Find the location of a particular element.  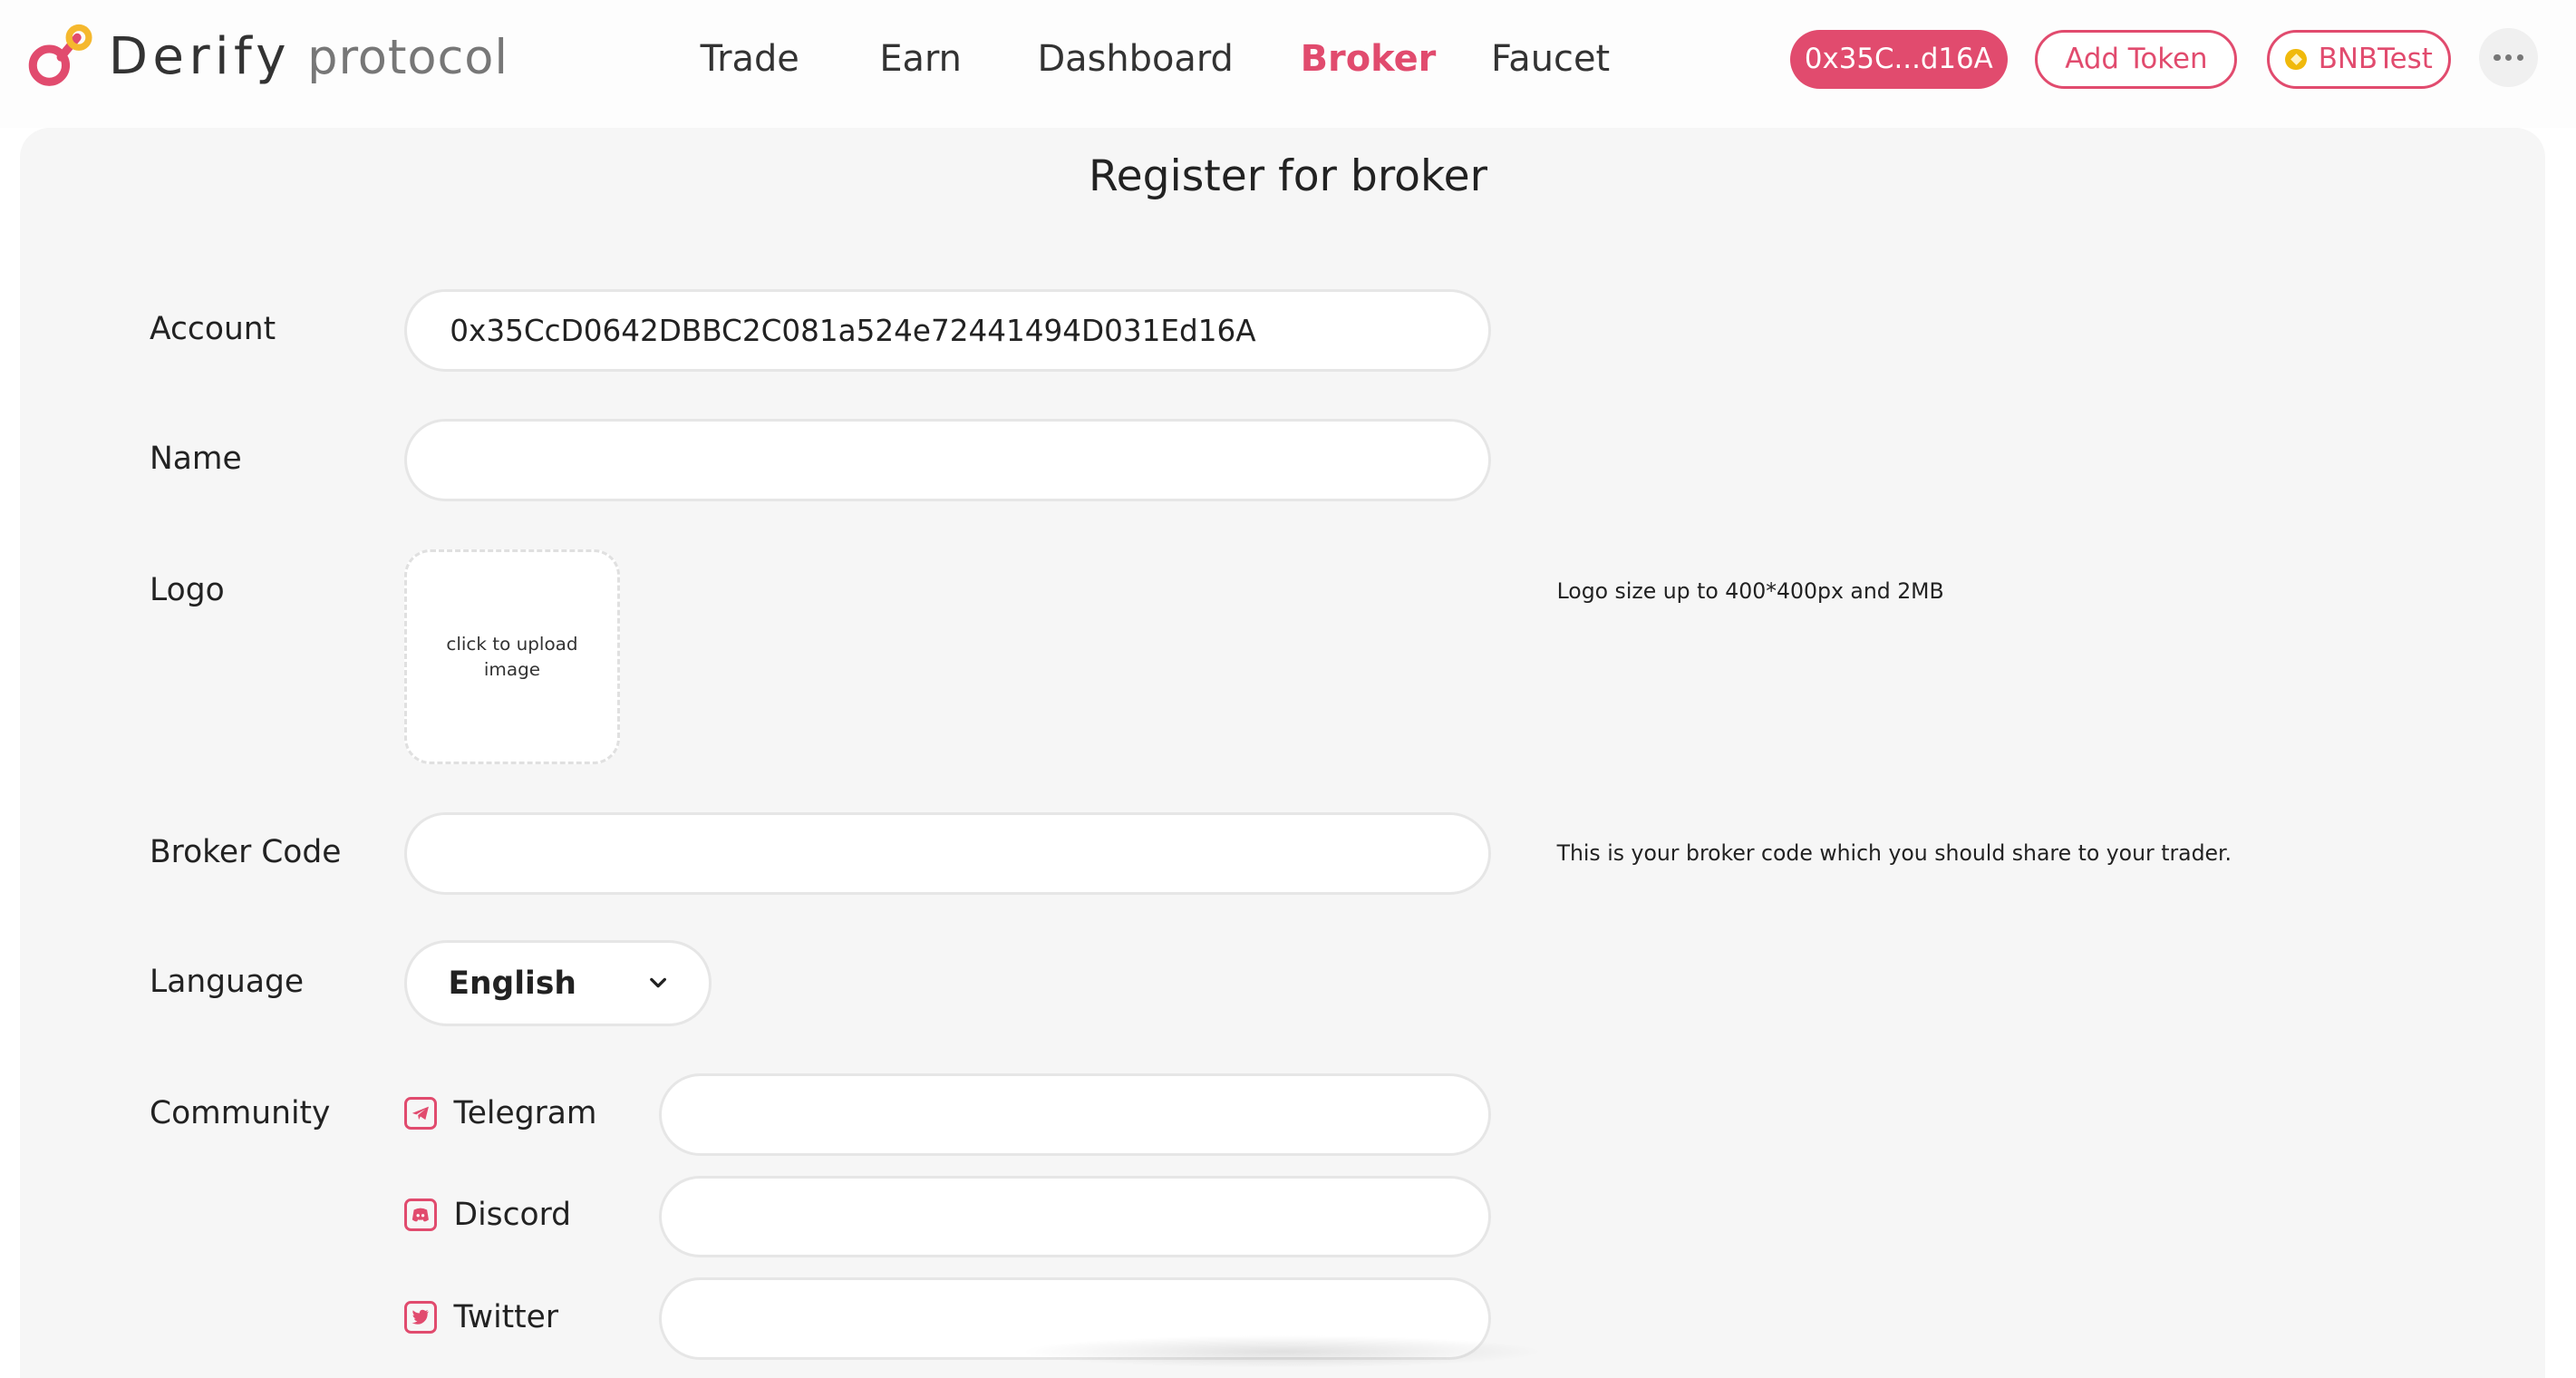

add-token-button: Add Token is located at coordinates (2136, 59).